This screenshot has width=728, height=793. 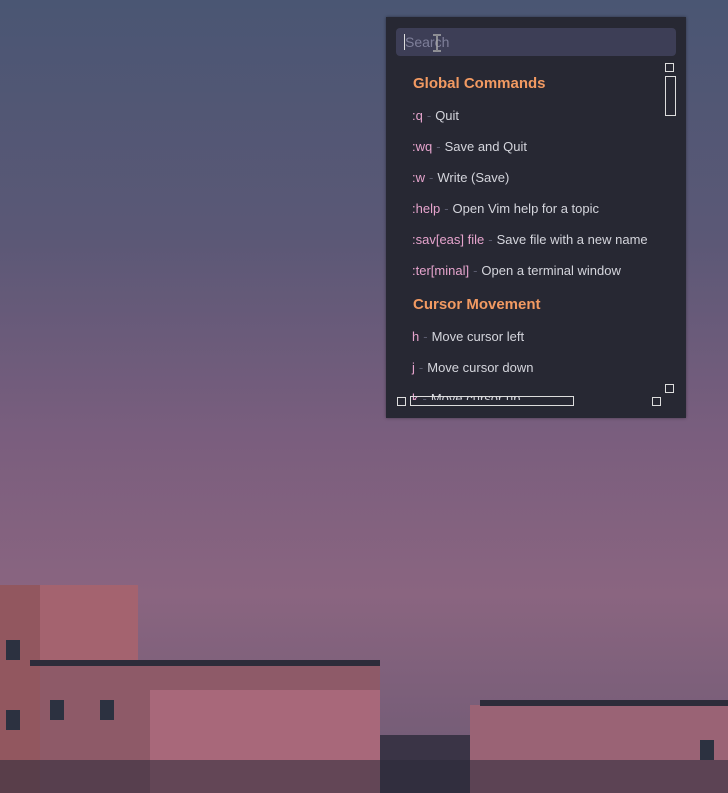 What do you see at coordinates (479, 83) in the screenshot?
I see `section-heading: Global Commands` at bounding box center [479, 83].